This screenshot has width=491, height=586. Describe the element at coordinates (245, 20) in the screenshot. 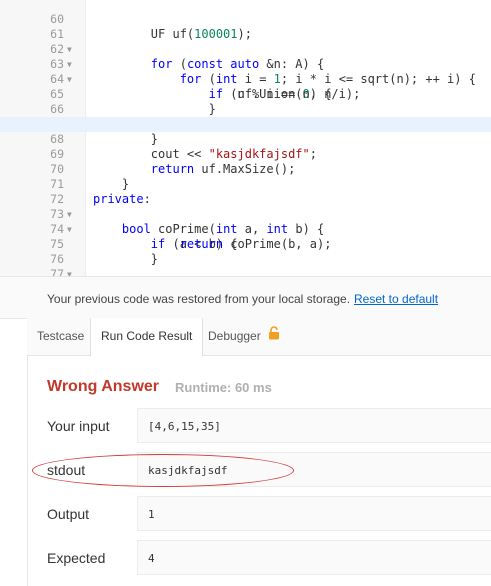

I see `code-line: 60 UF uf(100001);` at that location.